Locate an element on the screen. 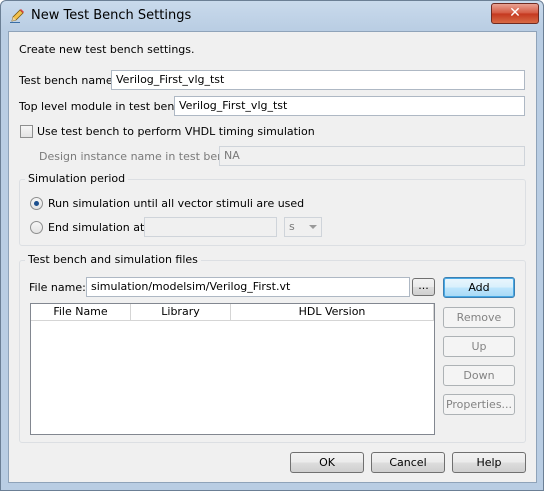  remove-button: Remove is located at coordinates (479, 317).